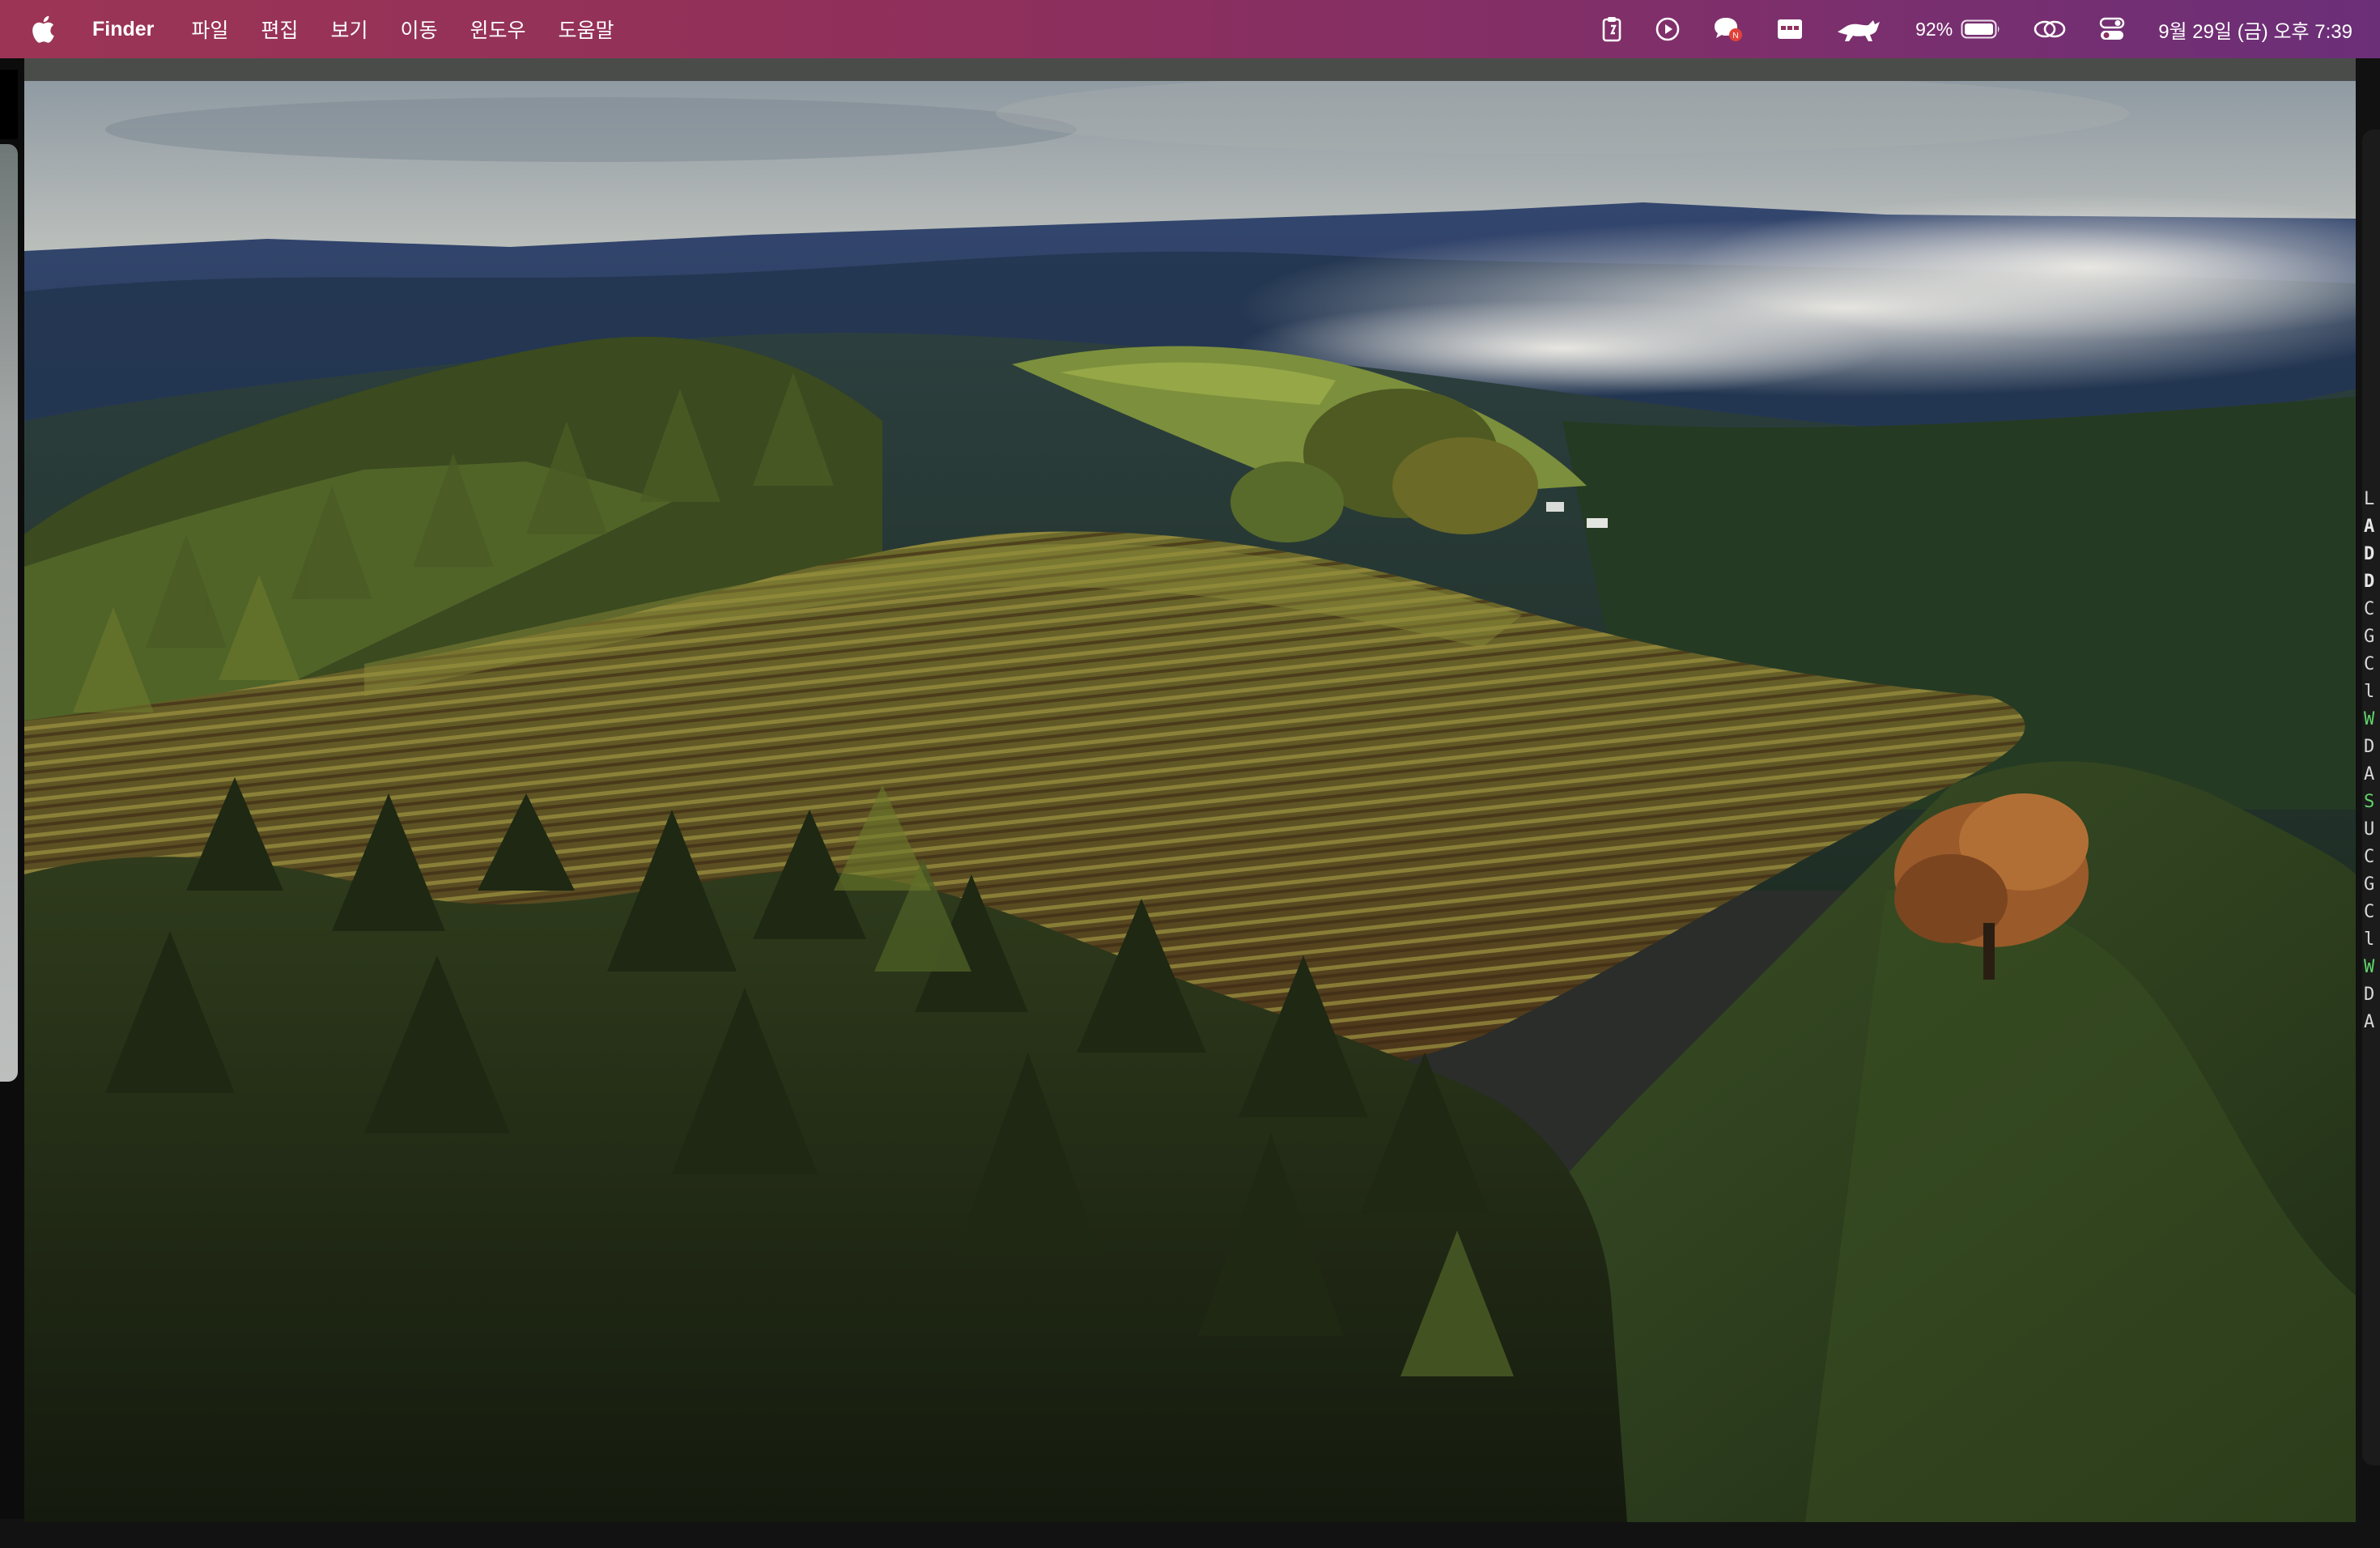 The height and width of the screenshot is (1548, 2380). I want to click on play-circle-icon, so click(1668, 29).